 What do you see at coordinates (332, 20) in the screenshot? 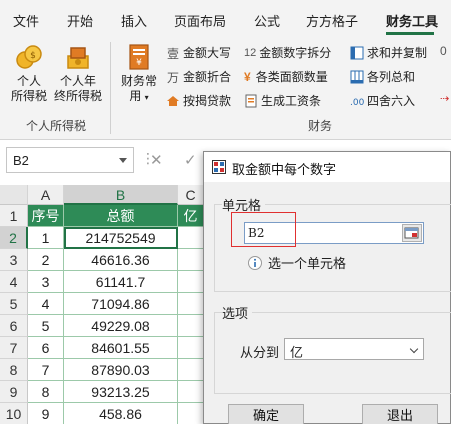
I see `tab-fangfang: 方方格子` at bounding box center [332, 20].